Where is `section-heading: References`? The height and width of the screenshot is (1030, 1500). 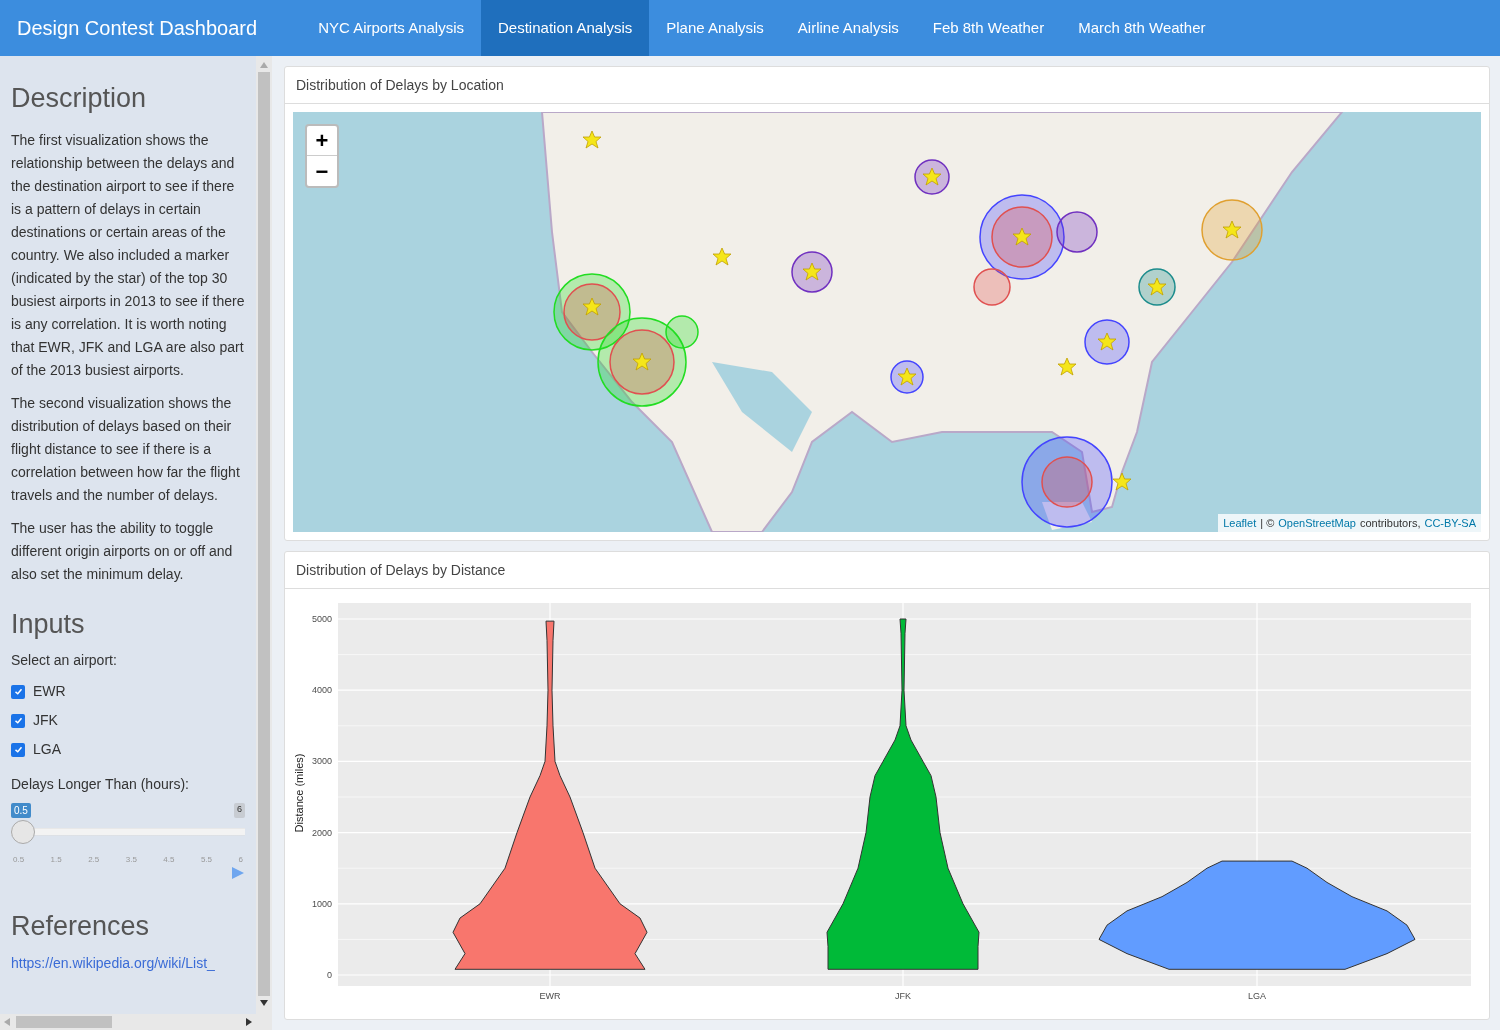
section-heading: References is located at coordinates (81, 926).